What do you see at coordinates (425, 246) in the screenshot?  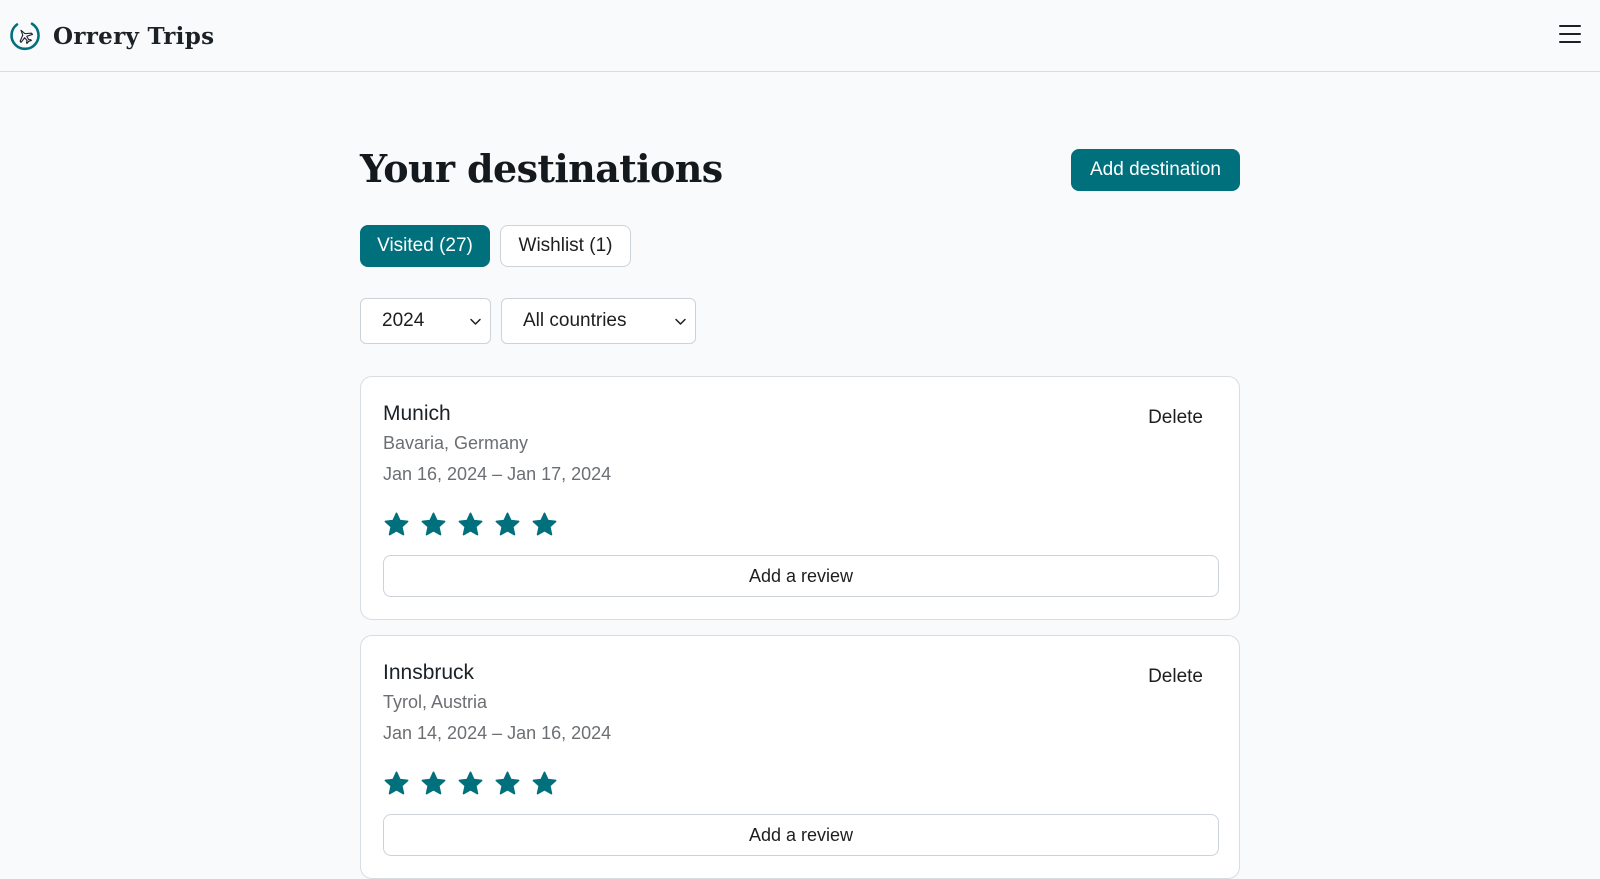 I see `tab-visited: Visited (27)` at bounding box center [425, 246].